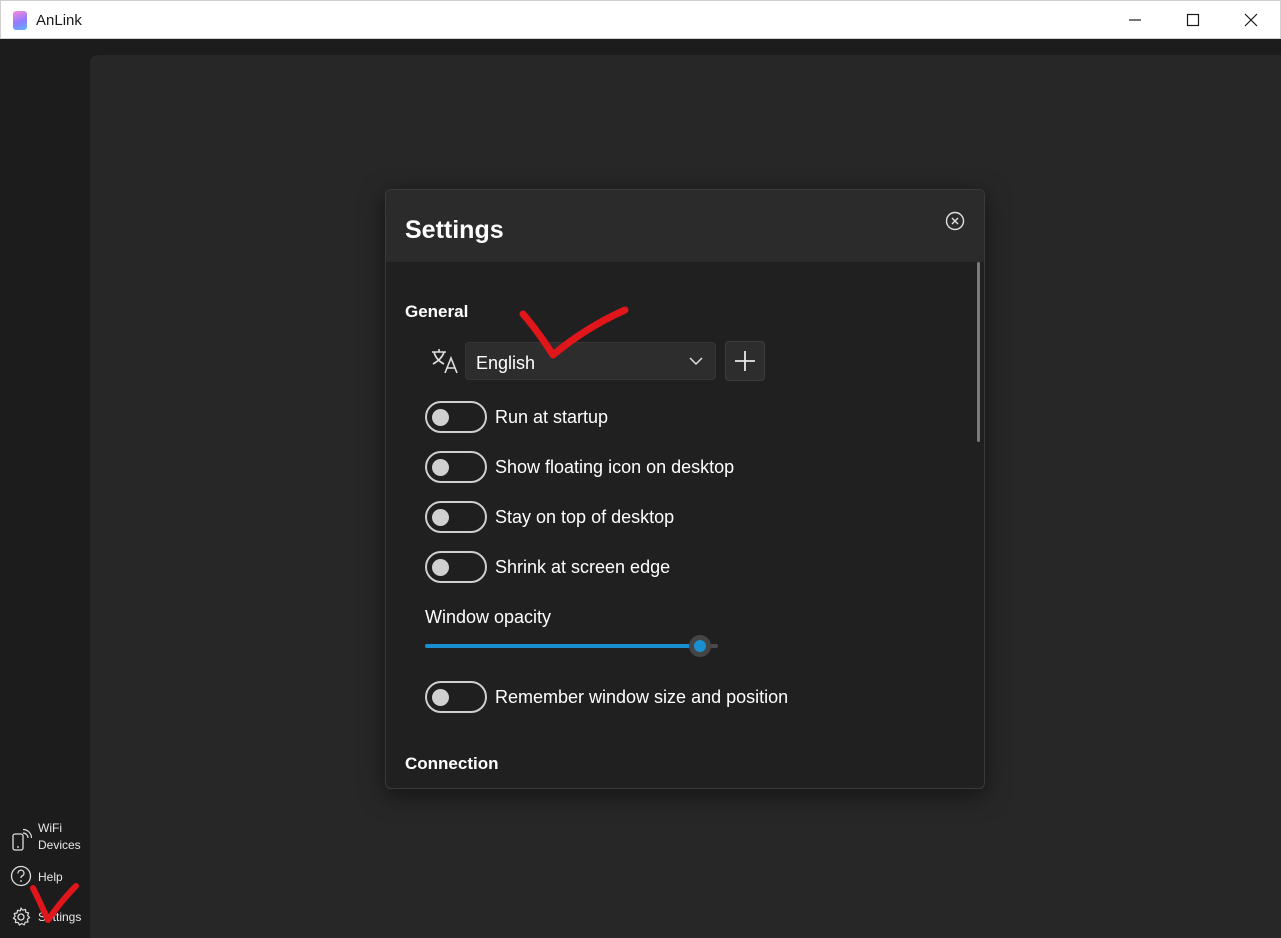 This screenshot has width=1281, height=938. I want to click on translate-icon, so click(445, 361).